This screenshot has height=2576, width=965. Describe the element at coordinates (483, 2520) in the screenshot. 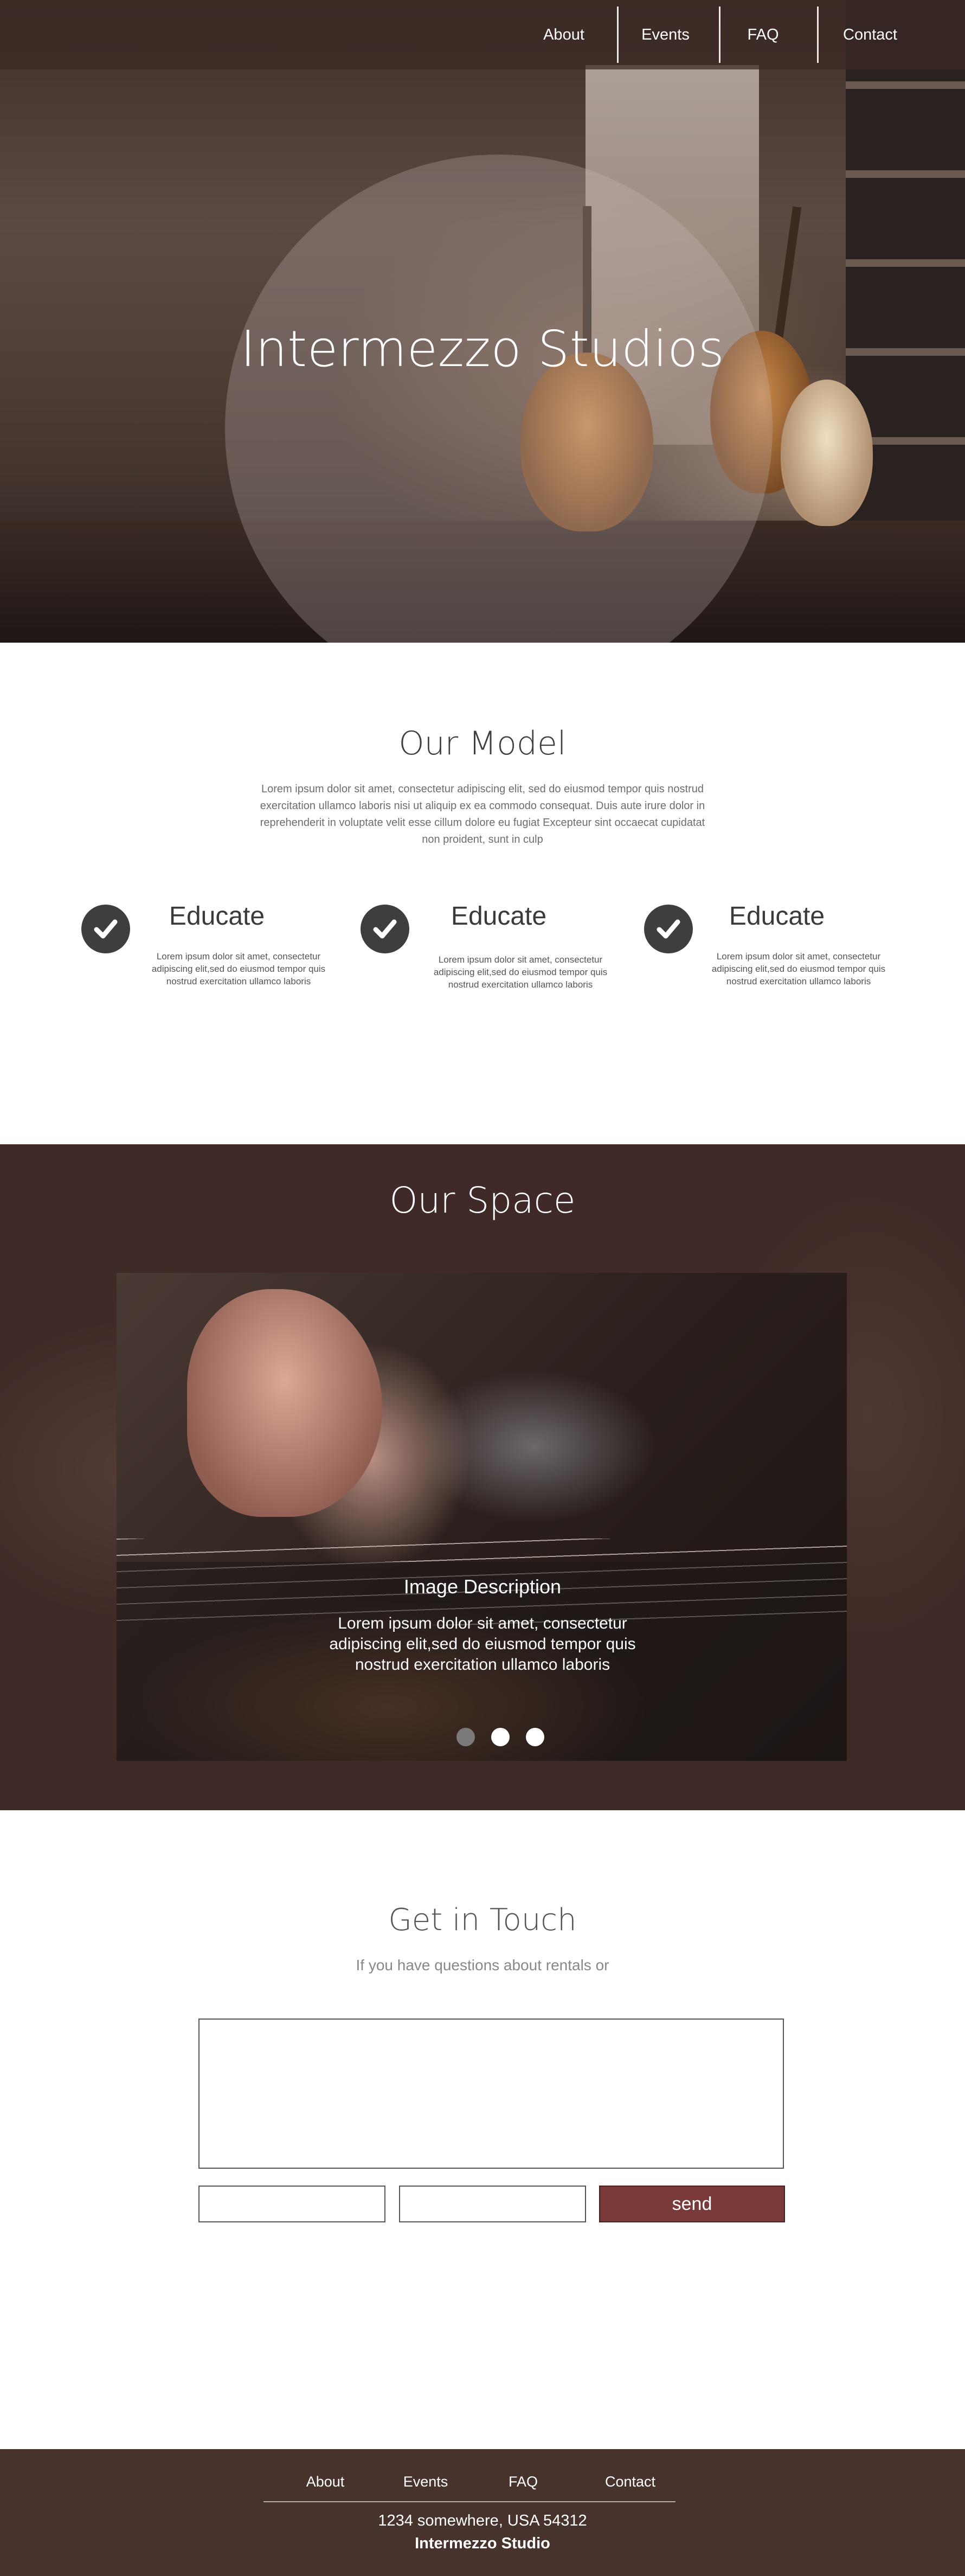

I see `footer-address: 1234 somewhere, USA 54312` at that location.